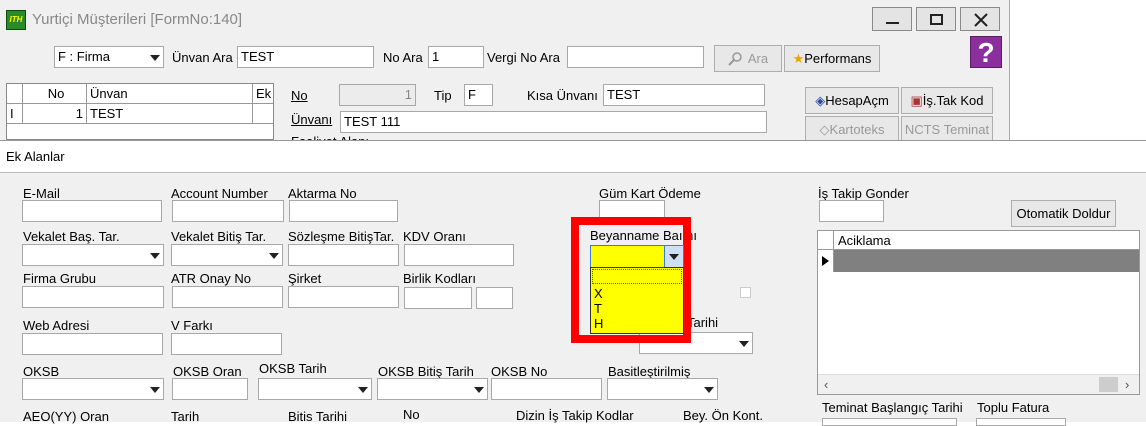 This screenshot has height=426, width=1146. Describe the element at coordinates (575, 415) in the screenshot. I see `dizin-label: Dizin İş Takip Kodlar` at that location.